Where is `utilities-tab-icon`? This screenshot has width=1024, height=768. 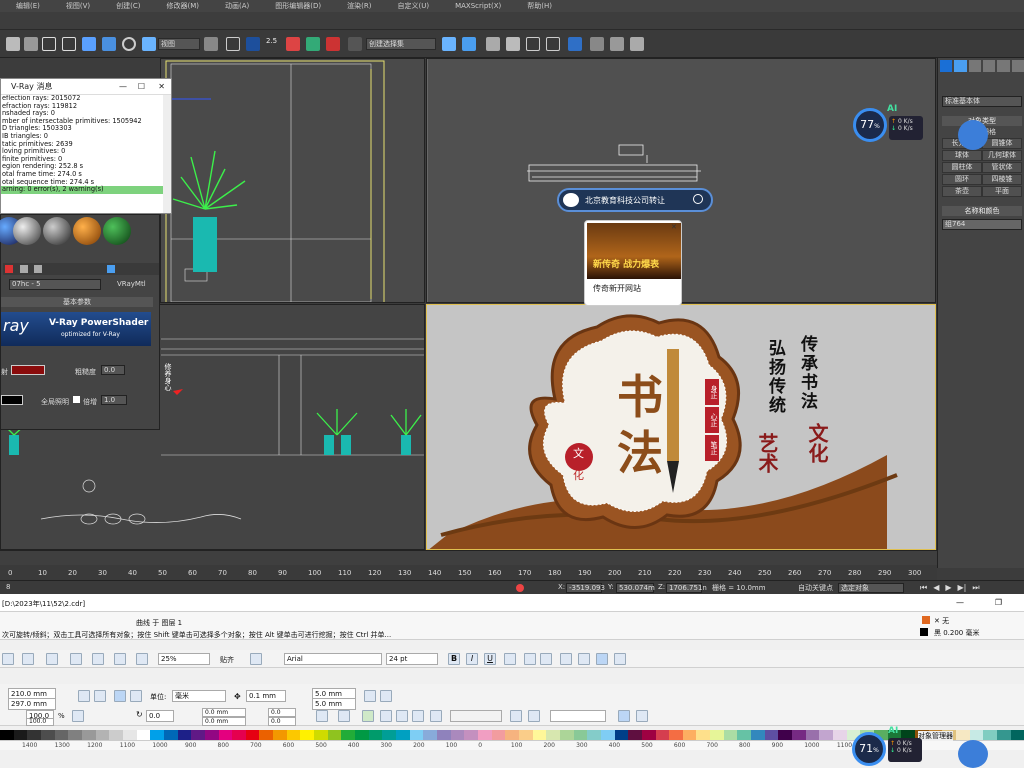 utilities-tab-icon is located at coordinates (1017, 66).